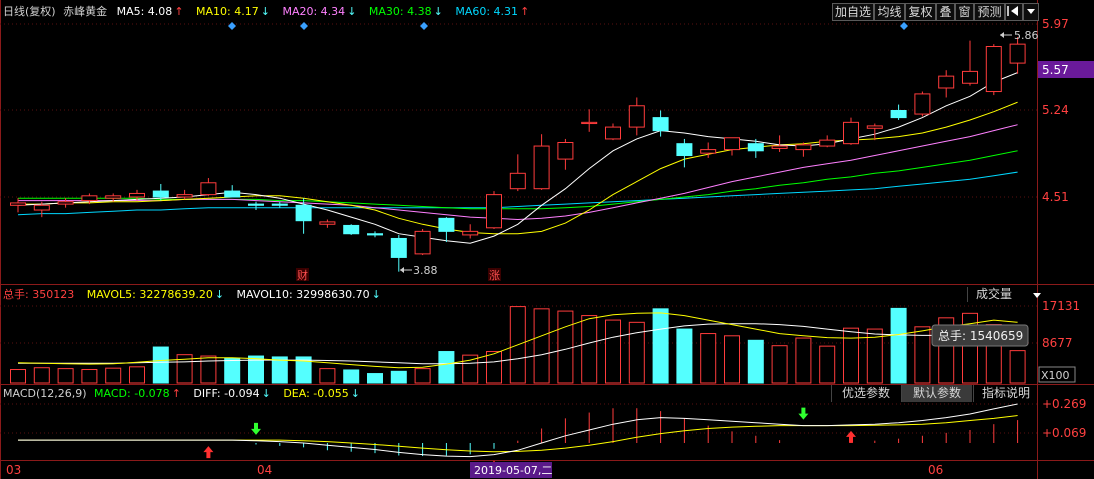 The width and height of the screenshot is (1094, 479). What do you see at coordinates (980, 336) in the screenshot?
I see `volume-tooltip-text: 总手: 1540659` at bounding box center [980, 336].